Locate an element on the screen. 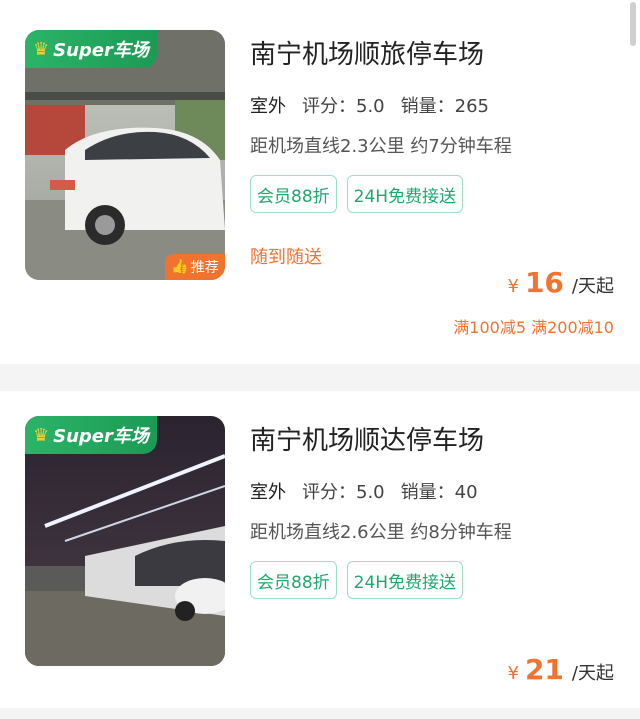 Image resolution: width=640 pixels, height=719 pixels. distance-info: 距机场直线2.6公里 约8分钟车程 is located at coordinates (381, 532).